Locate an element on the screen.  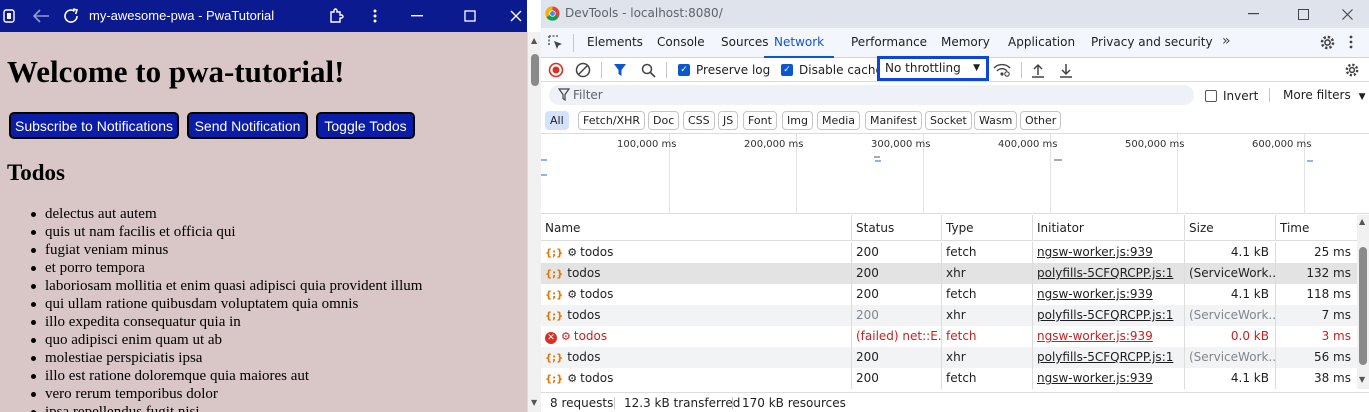
tab-console: Console is located at coordinates (681, 43).